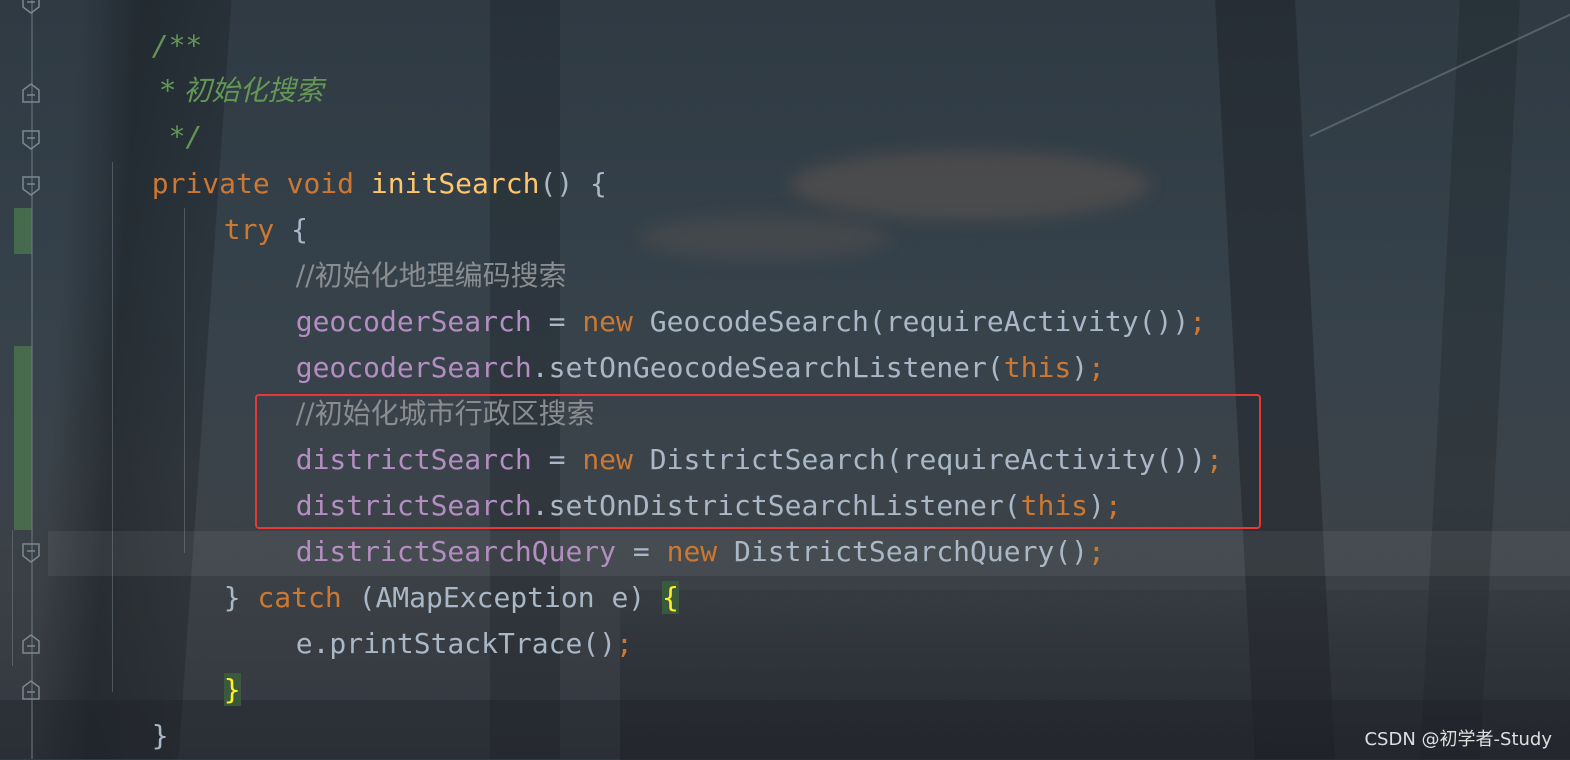 This screenshot has height=760, width=1570. I want to click on code-line: /**, so click(160, 31).